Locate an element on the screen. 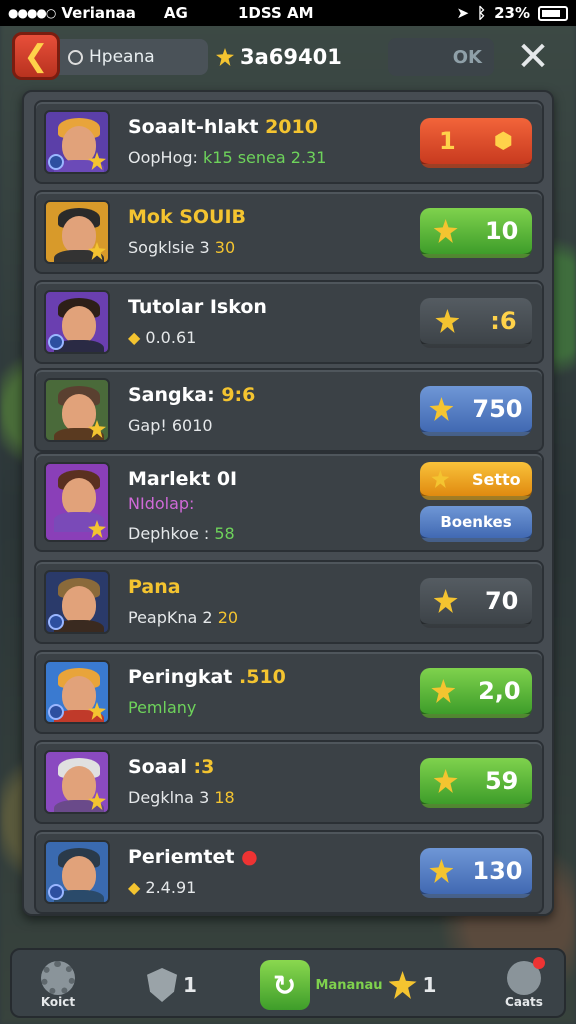  score-button: 10 is located at coordinates (476, 233).